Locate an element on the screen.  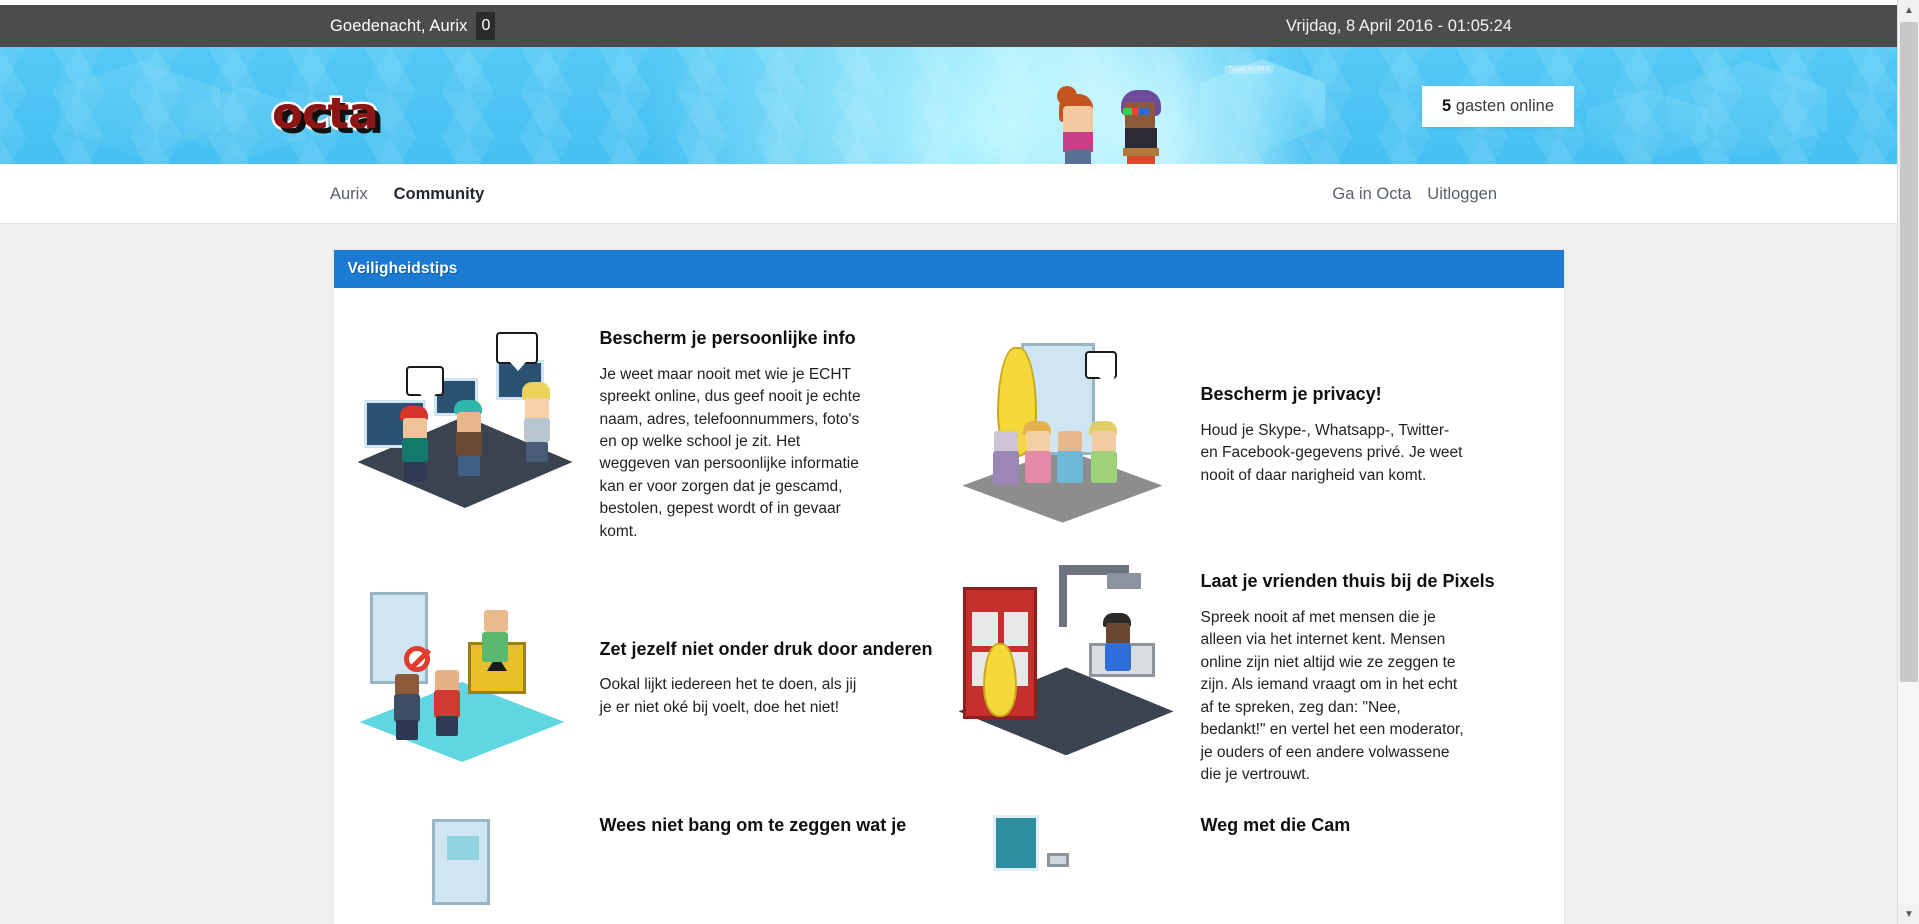
nav-right-group: Ga in Octa Uitloggen is located at coordinates (1414, 194).